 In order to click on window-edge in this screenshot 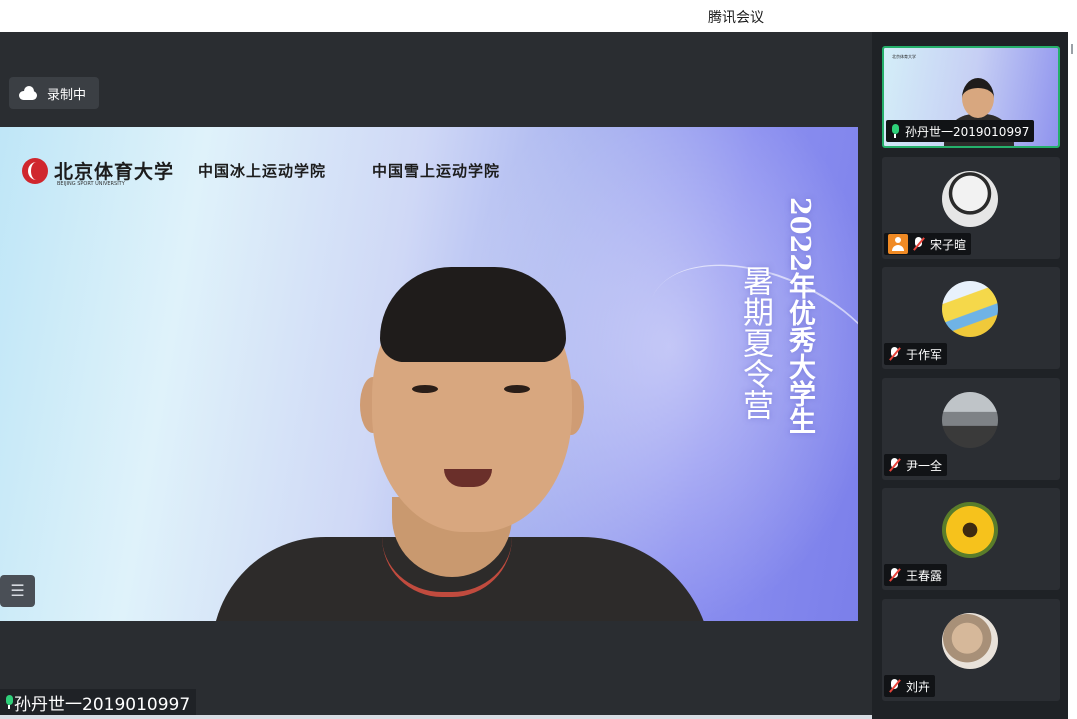, I will do `click(1072, 375)`.